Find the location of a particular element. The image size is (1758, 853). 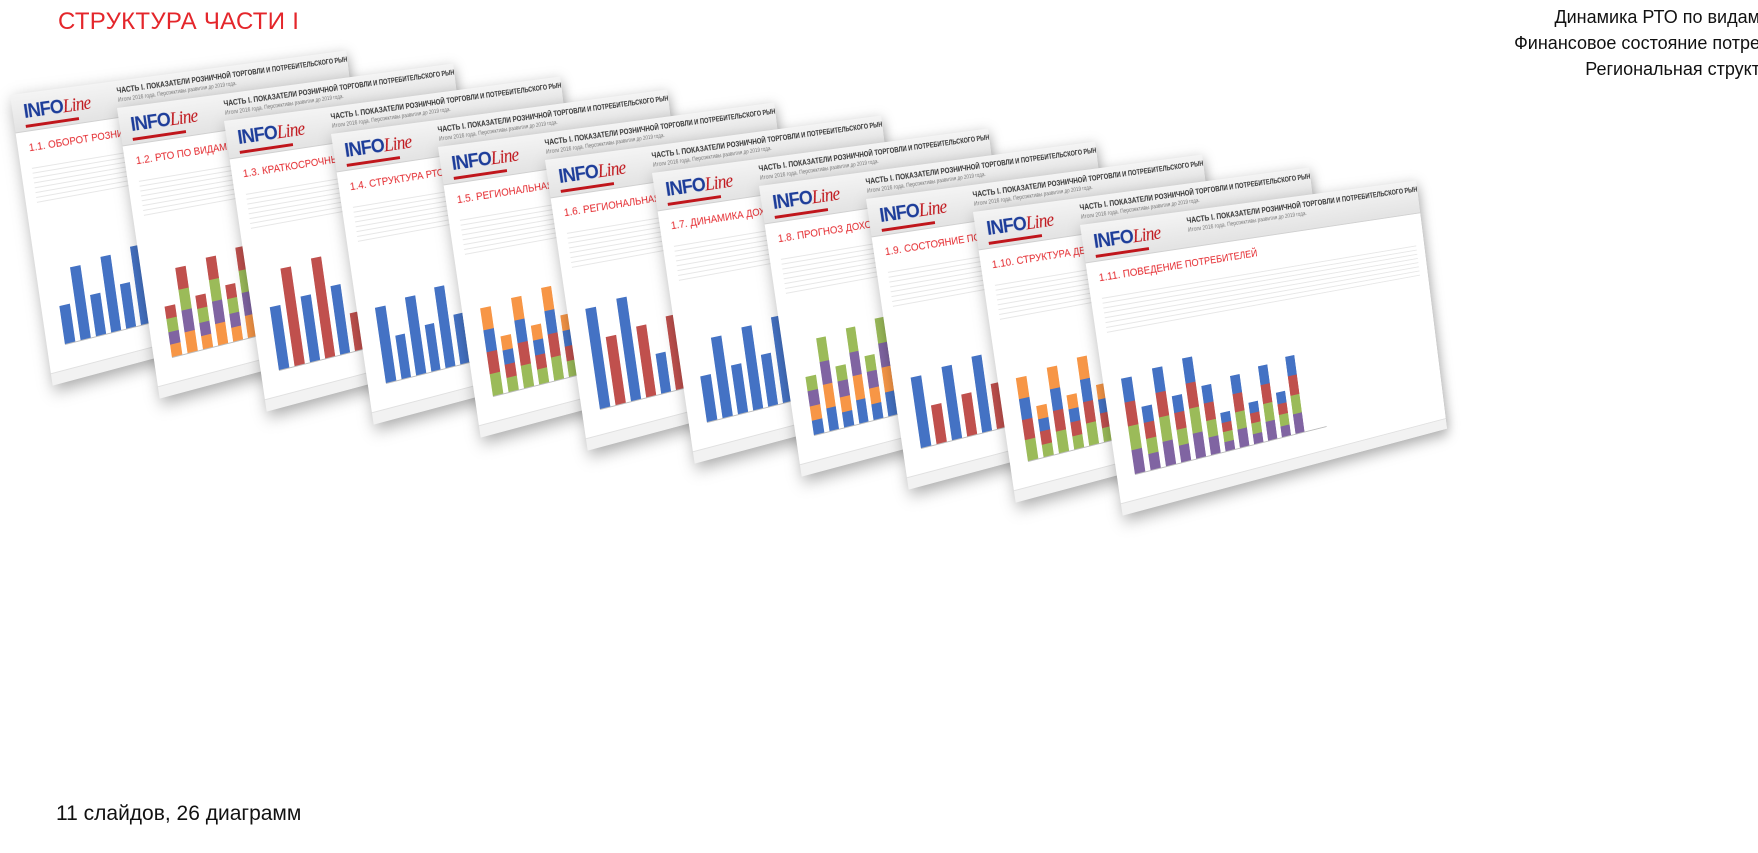

slide-chart is located at coordinates (1222, 398).